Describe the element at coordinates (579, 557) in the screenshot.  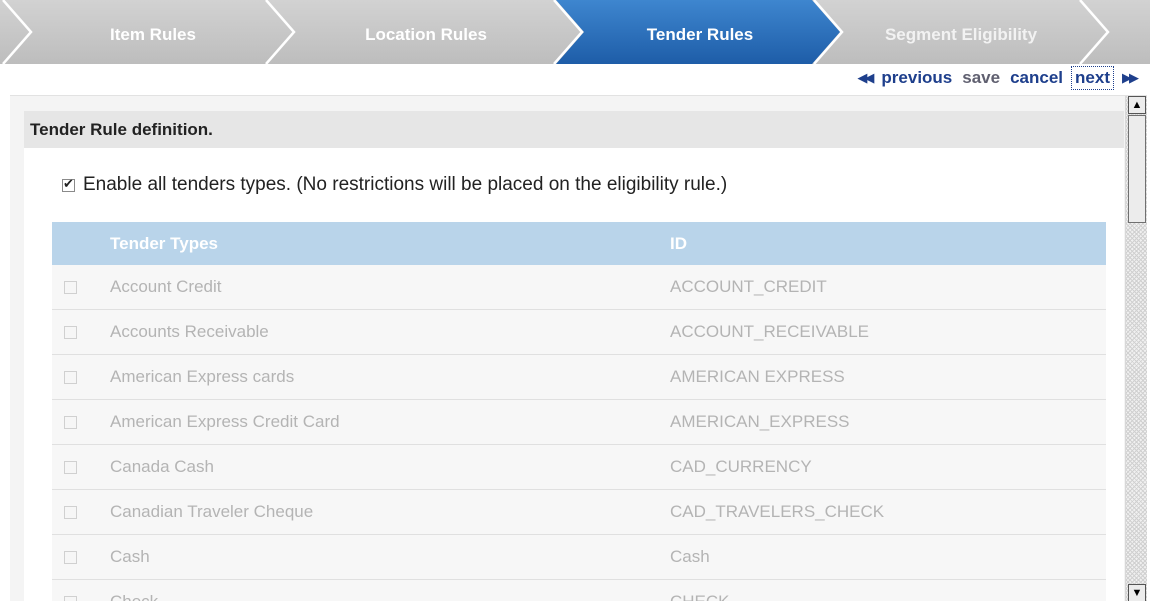
I see `table-row: Cash Cash` at that location.